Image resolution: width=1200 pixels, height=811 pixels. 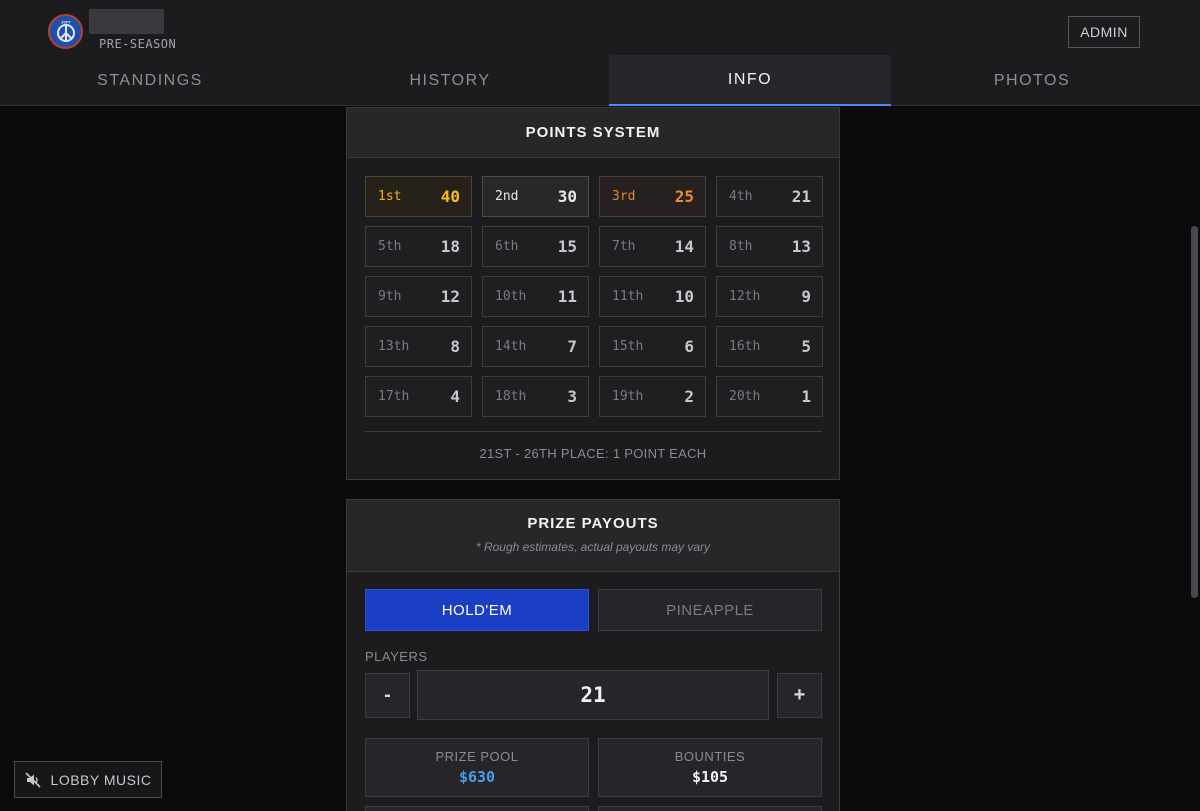 I want to click on prize-pool-value: $630, so click(x=477, y=777).